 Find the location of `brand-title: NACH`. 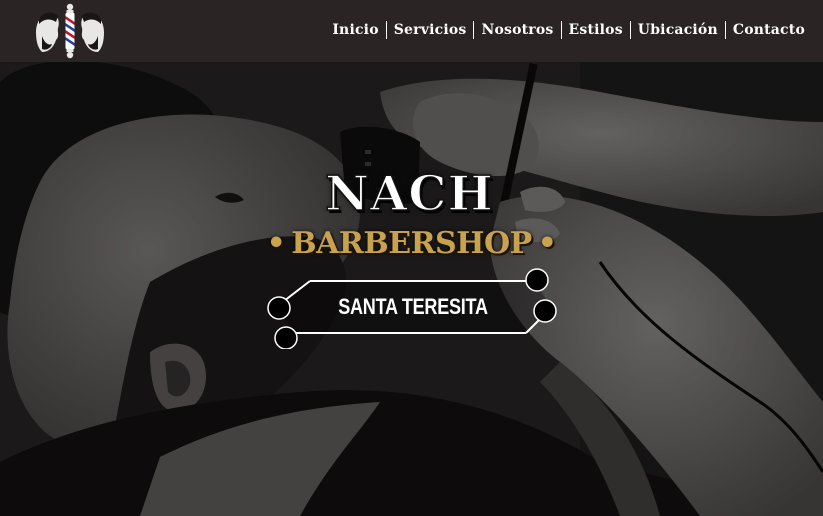

brand-title: NACH is located at coordinates (409, 194).